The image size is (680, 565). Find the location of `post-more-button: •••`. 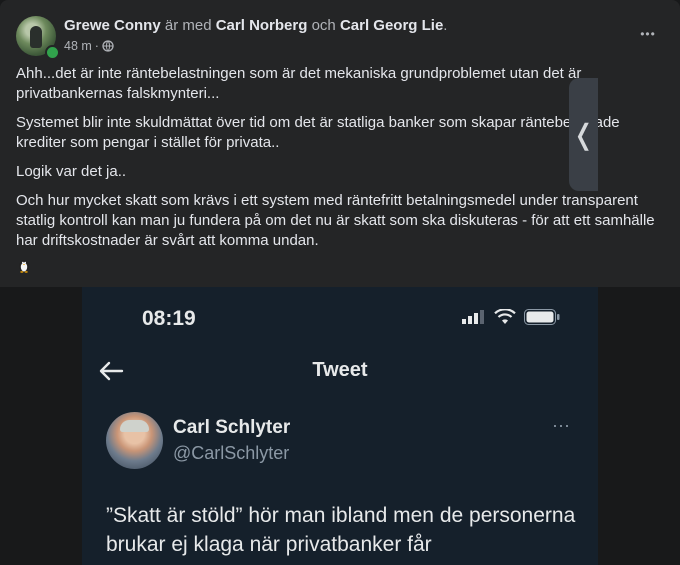

post-more-button: ••• is located at coordinates (648, 34).